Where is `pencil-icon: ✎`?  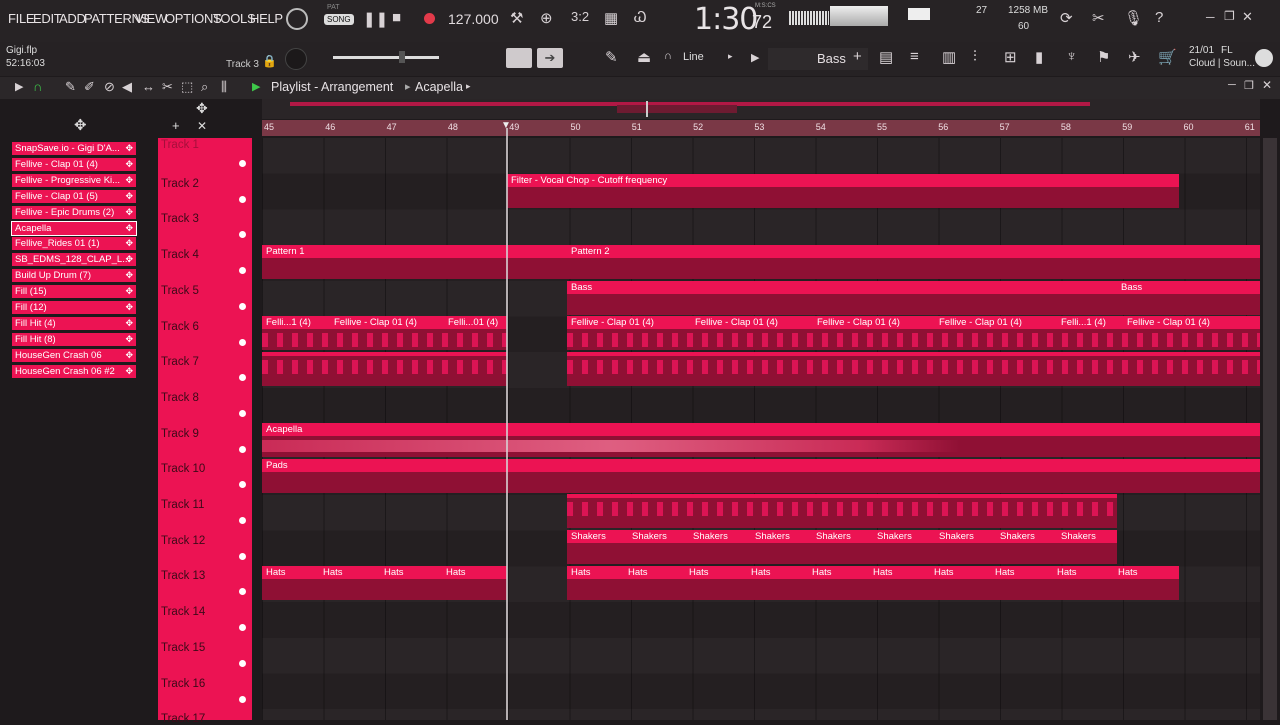
pencil-icon: ✎ is located at coordinates (611, 57).